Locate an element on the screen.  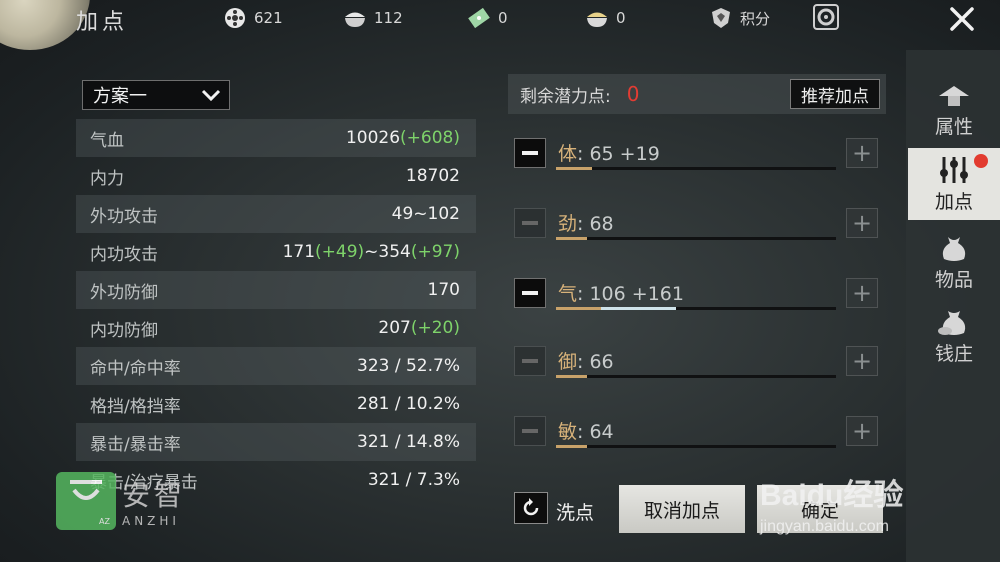
close-icon is located at coordinates (962, 19).